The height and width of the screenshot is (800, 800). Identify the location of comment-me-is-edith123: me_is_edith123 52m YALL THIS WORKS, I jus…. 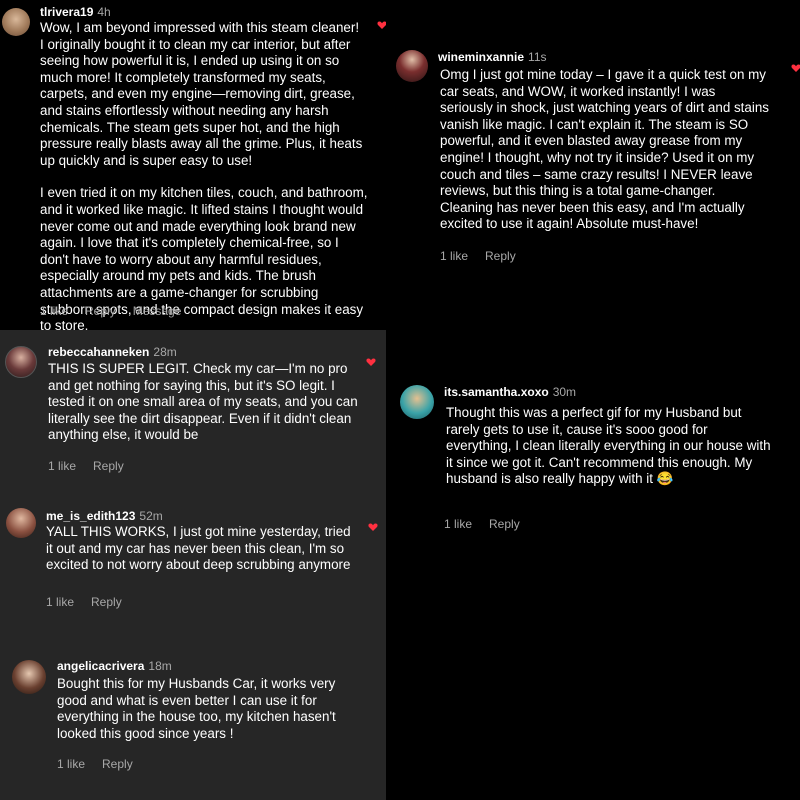
(193, 552).